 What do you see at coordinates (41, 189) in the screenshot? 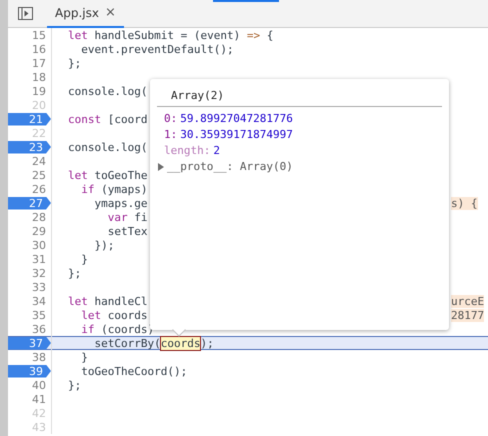
I see `line-number: 26` at bounding box center [41, 189].